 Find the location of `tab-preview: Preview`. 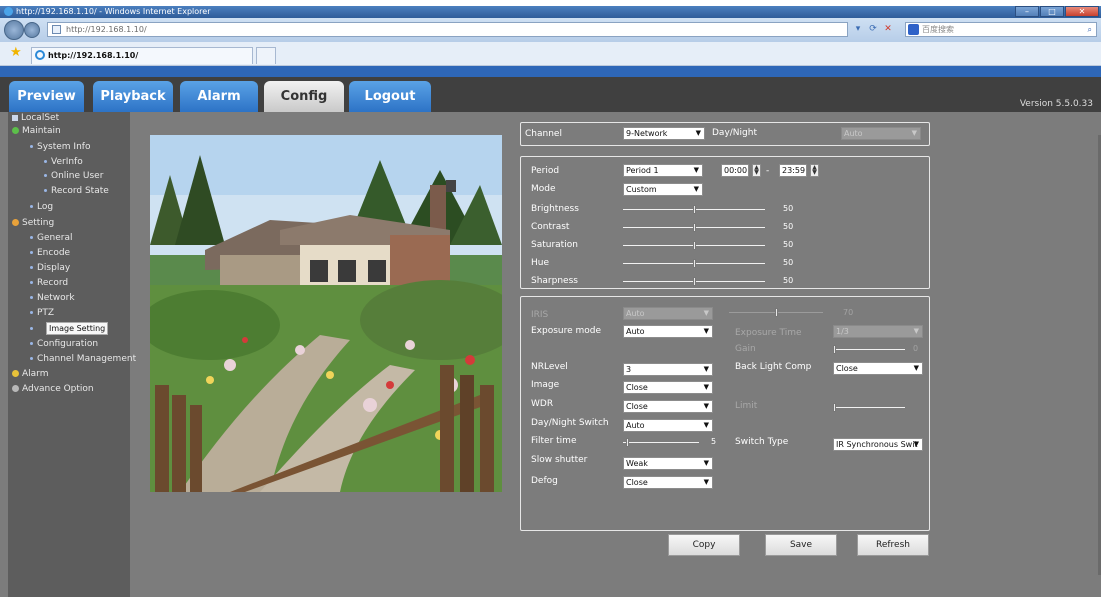

tab-preview: Preview is located at coordinates (46, 96).